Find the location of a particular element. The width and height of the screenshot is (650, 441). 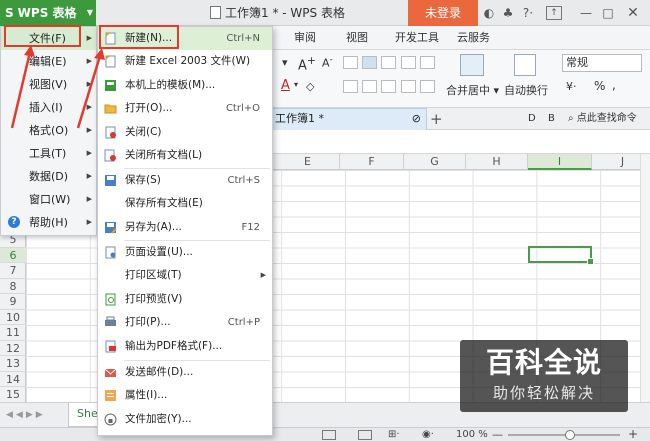

file-close-all-item: 关闭所有文档(L) is located at coordinates (185, 155).